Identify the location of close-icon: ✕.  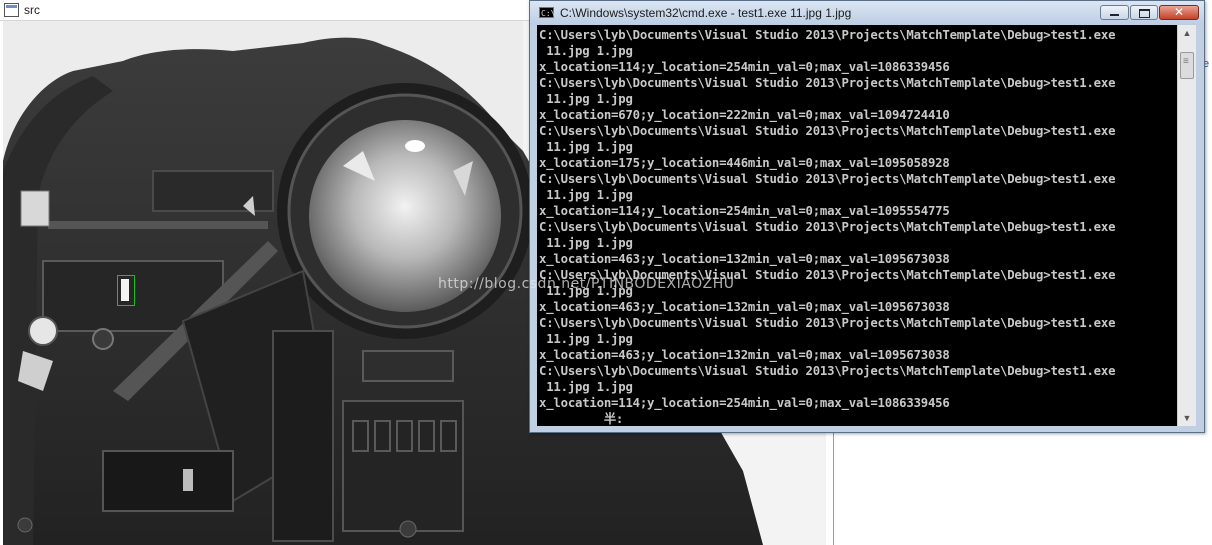
(1179, 12).